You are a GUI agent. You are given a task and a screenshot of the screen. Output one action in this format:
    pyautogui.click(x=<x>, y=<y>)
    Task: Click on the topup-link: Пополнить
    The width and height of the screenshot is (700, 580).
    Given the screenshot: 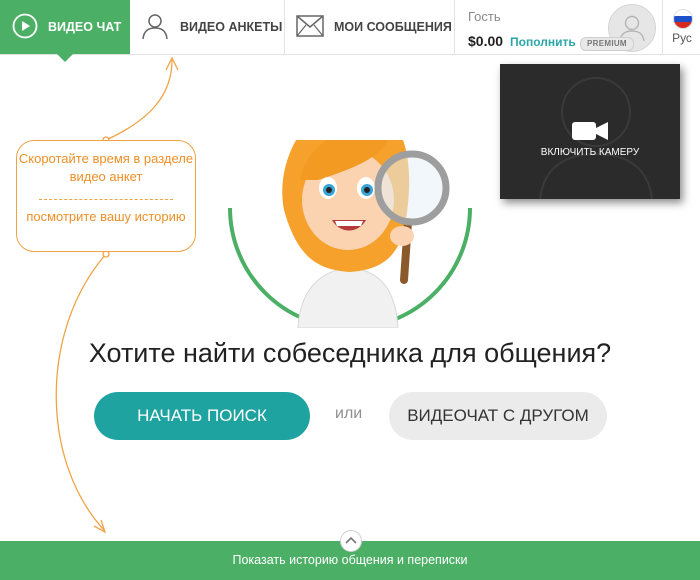 What is the action you would take?
    pyautogui.click(x=543, y=42)
    